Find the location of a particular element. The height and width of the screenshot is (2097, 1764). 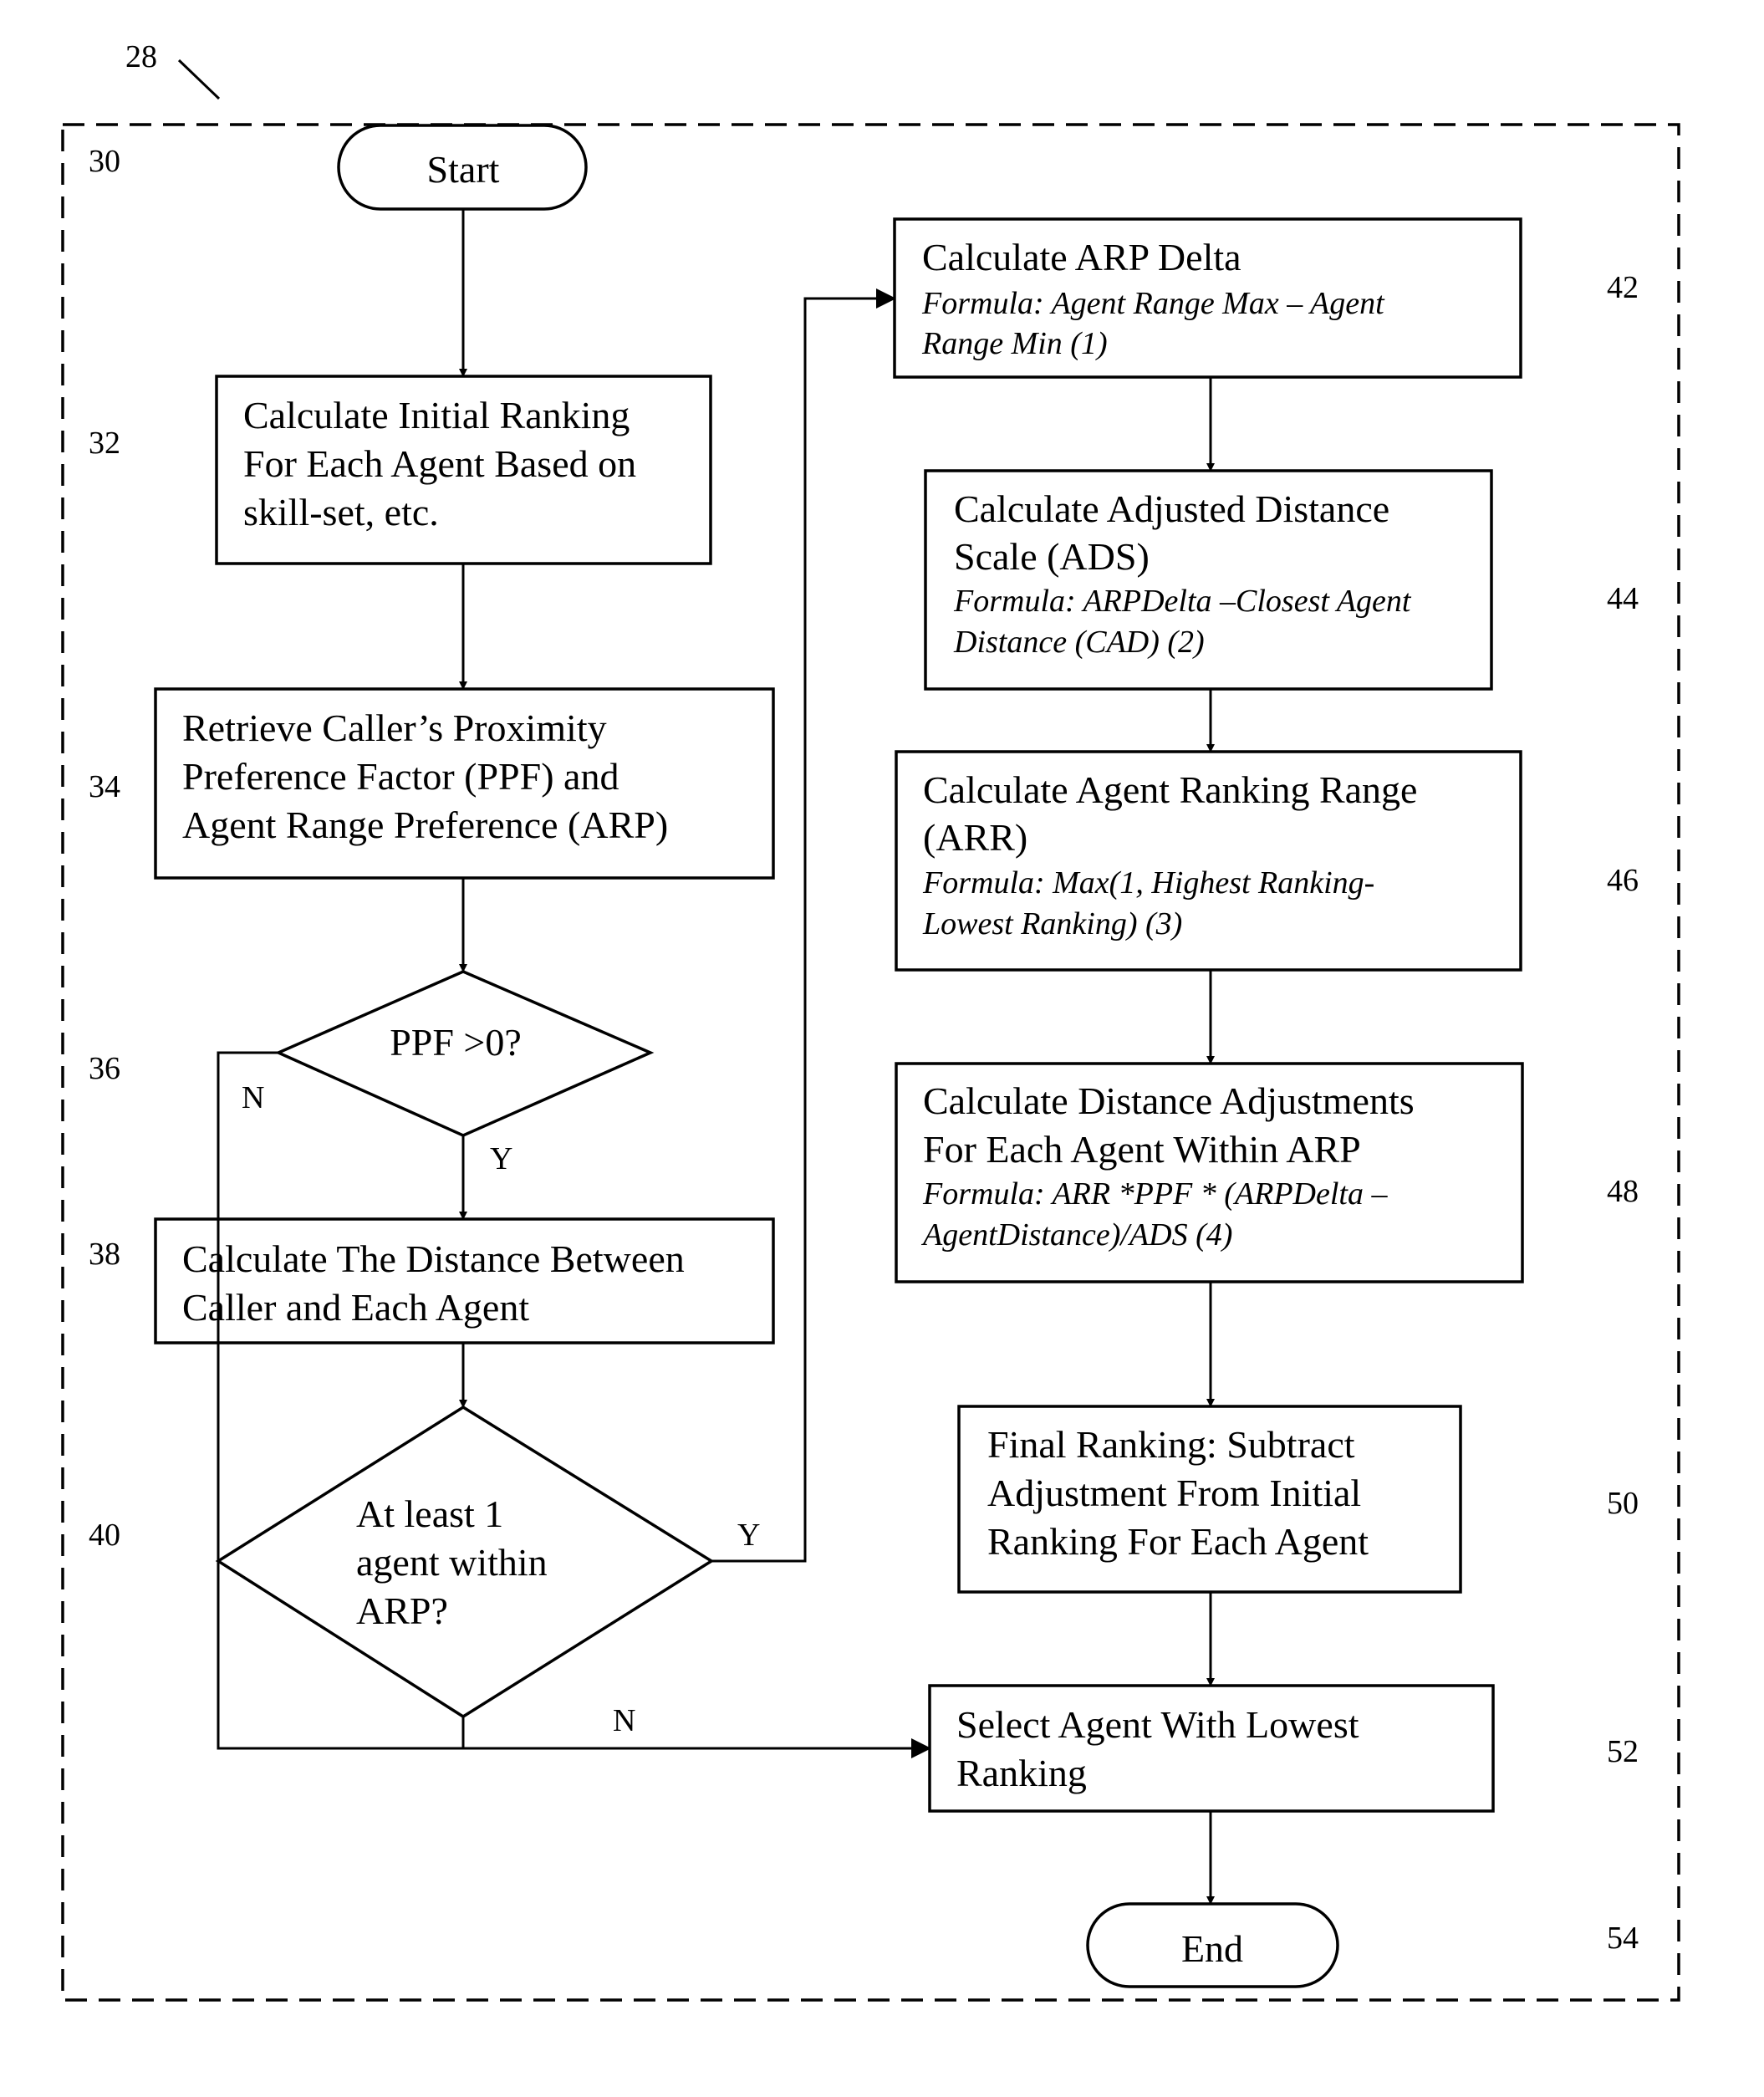

start-terminator: Start is located at coordinates (462, 168).